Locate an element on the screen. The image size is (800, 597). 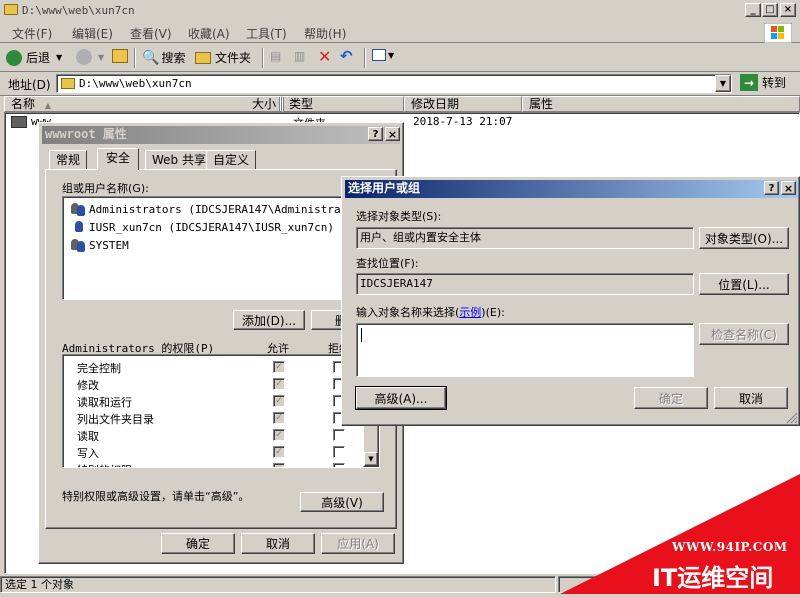
views-button: ▼ is located at coordinates (383, 55).